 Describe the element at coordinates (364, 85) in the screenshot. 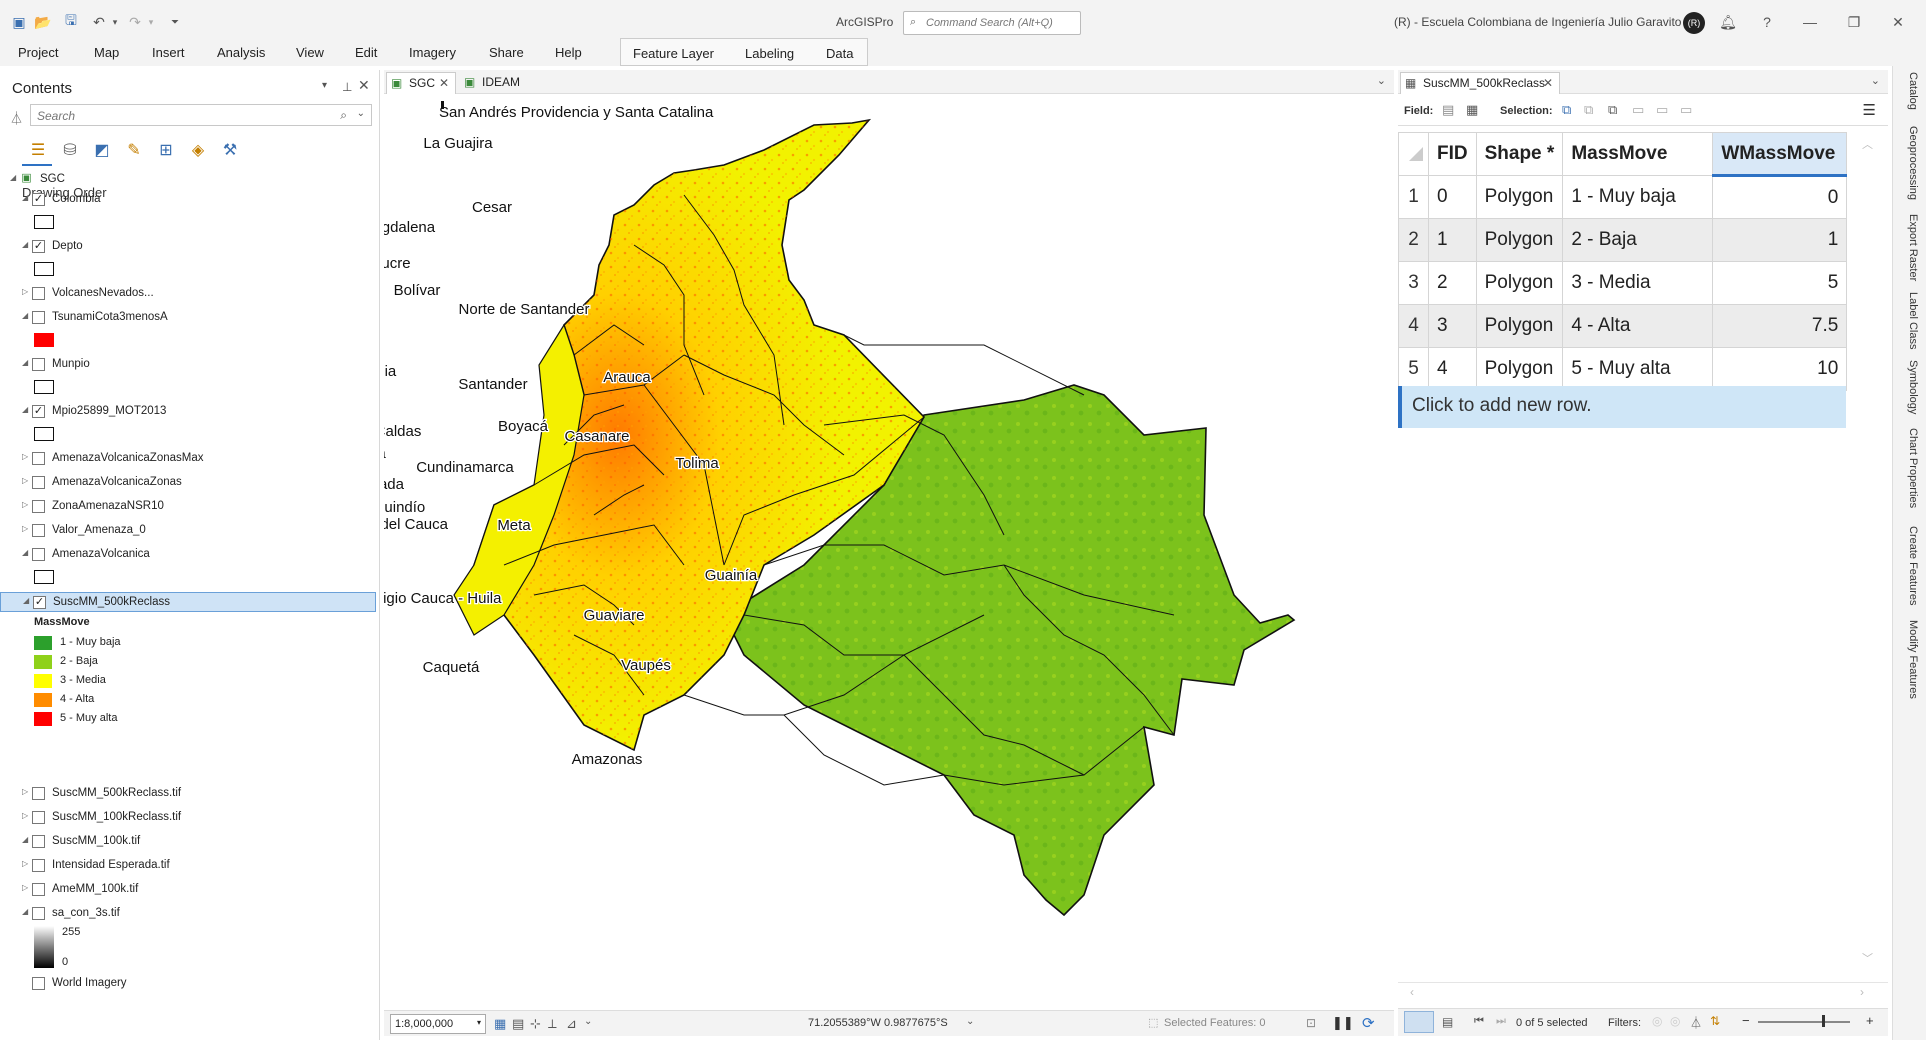

I see `close-pane-icon: ✕` at that location.